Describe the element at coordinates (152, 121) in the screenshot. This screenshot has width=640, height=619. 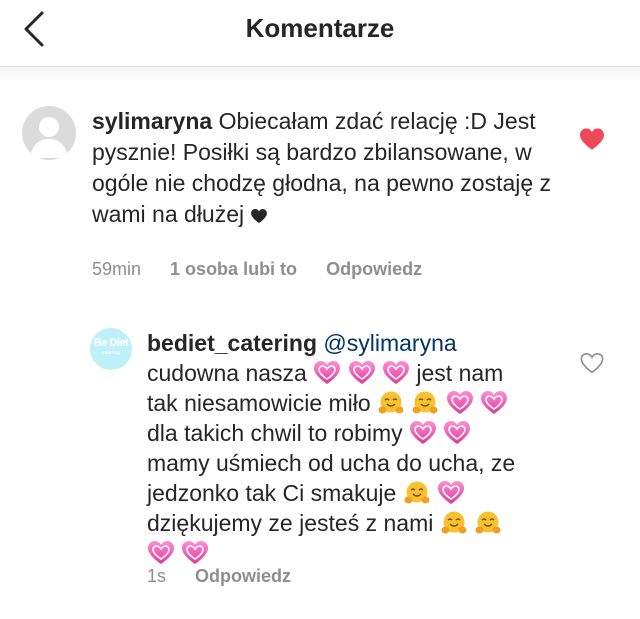
I see `comment-username: sylimaryna` at that location.